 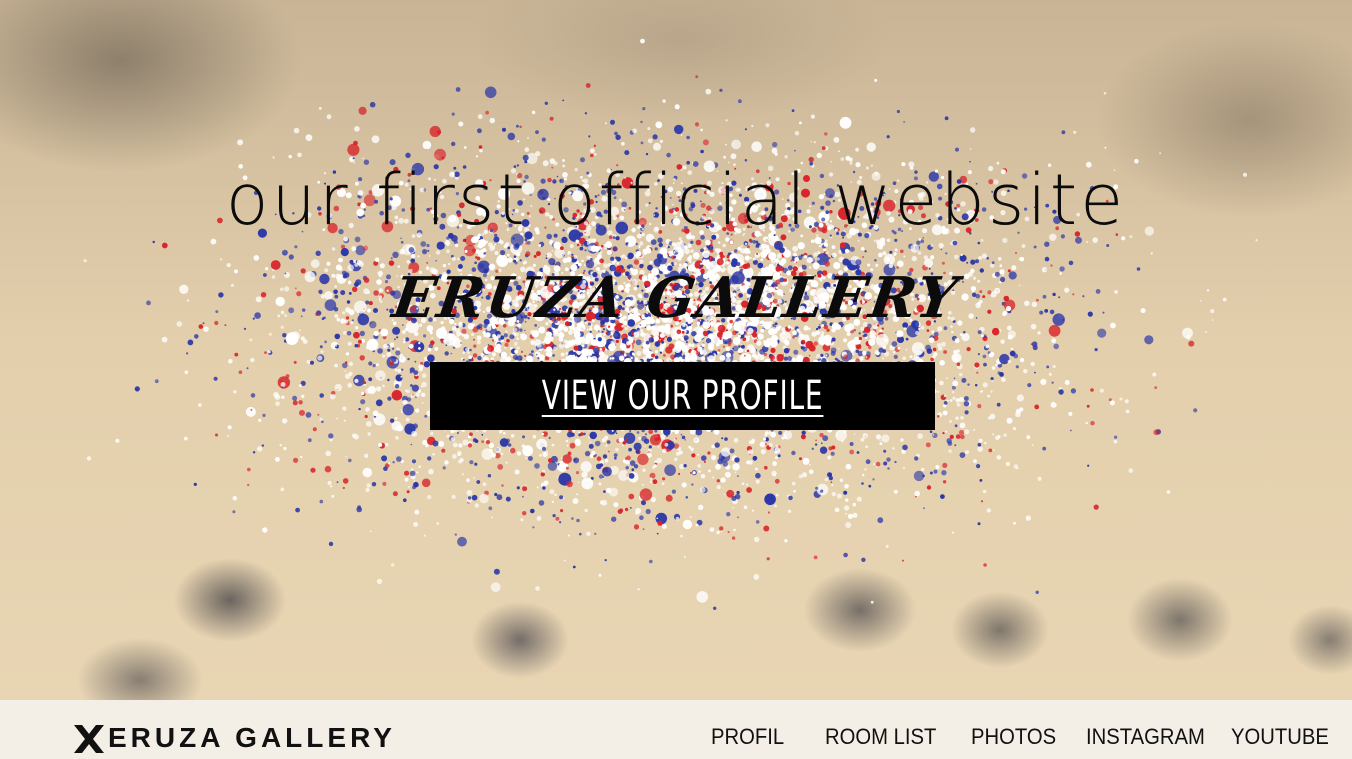 I want to click on hero-tagline: our first official website, so click(x=676, y=200).